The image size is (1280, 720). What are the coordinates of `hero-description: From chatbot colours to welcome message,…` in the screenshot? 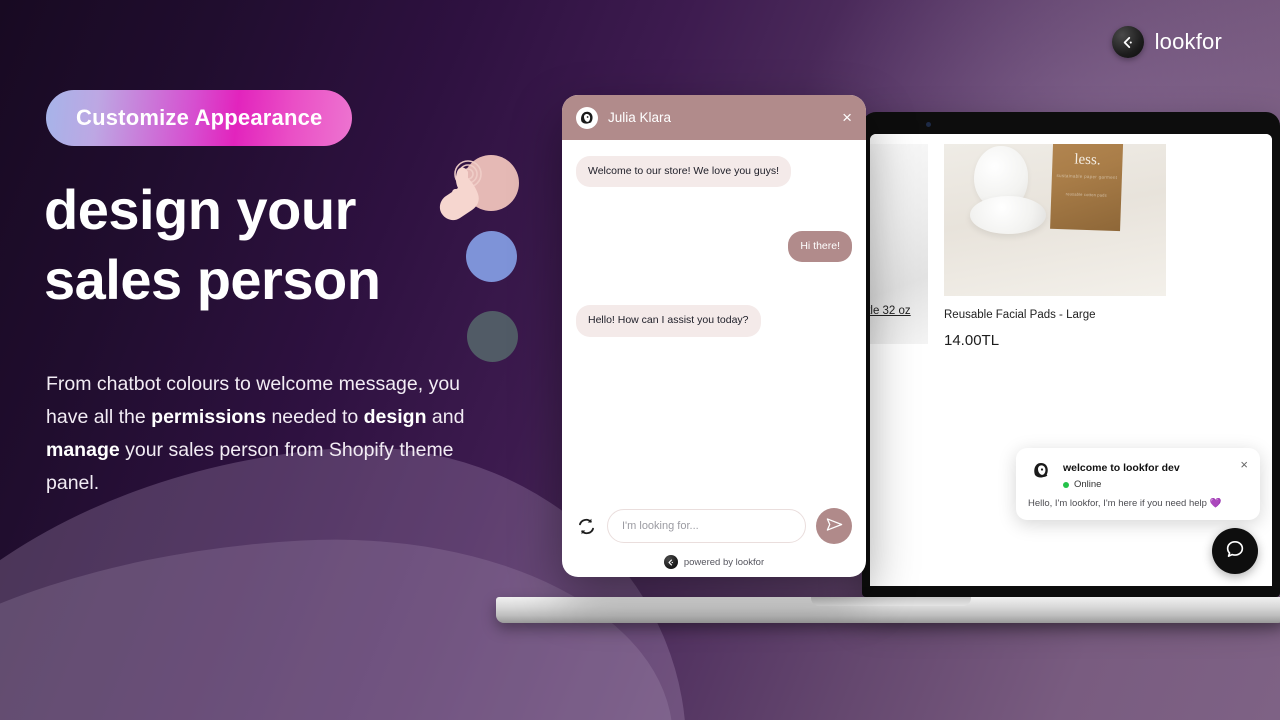 It's located at (256, 434).